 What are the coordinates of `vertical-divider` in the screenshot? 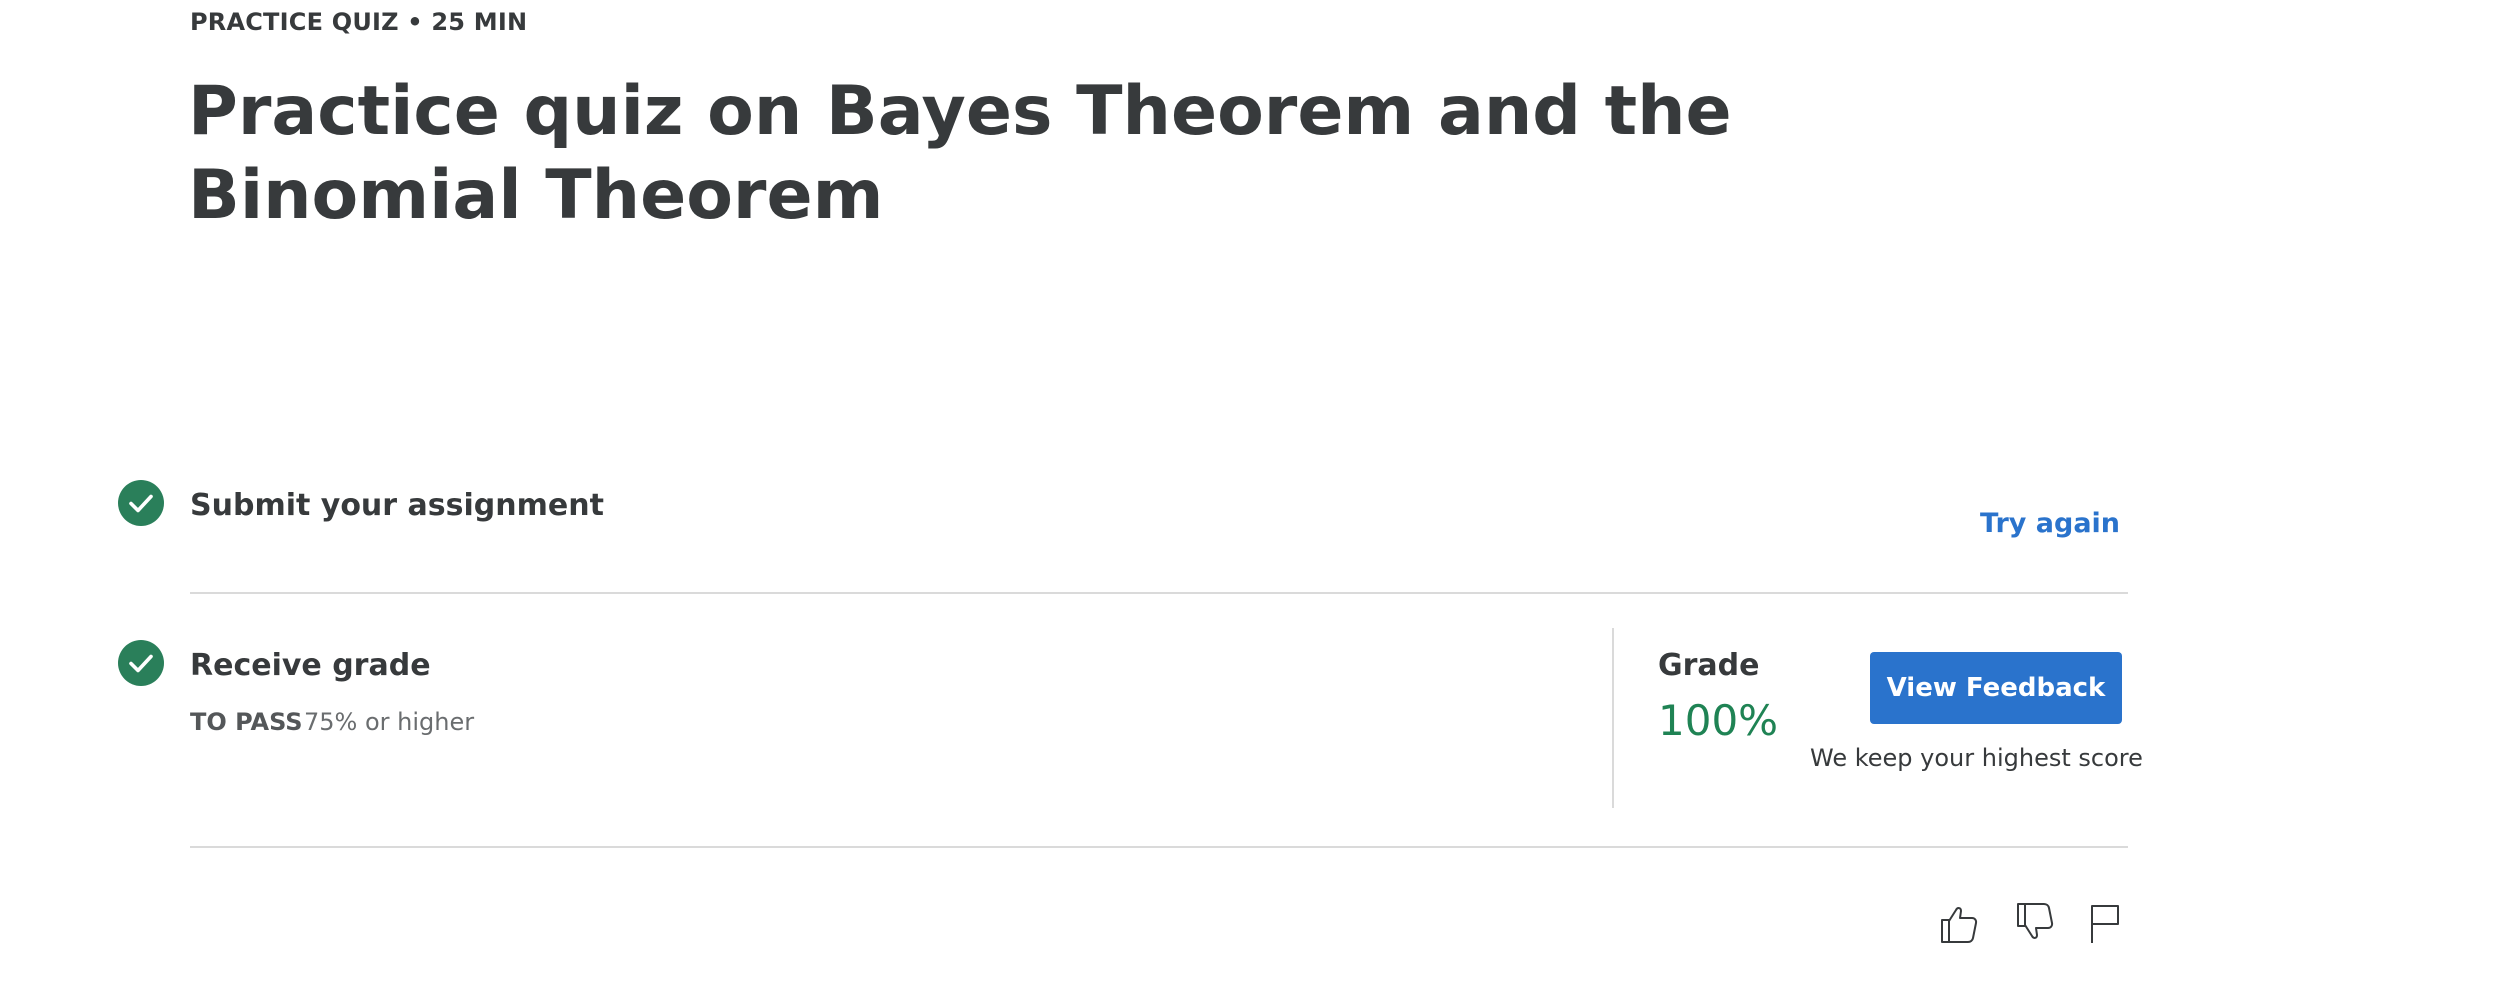 It's located at (1613, 718).